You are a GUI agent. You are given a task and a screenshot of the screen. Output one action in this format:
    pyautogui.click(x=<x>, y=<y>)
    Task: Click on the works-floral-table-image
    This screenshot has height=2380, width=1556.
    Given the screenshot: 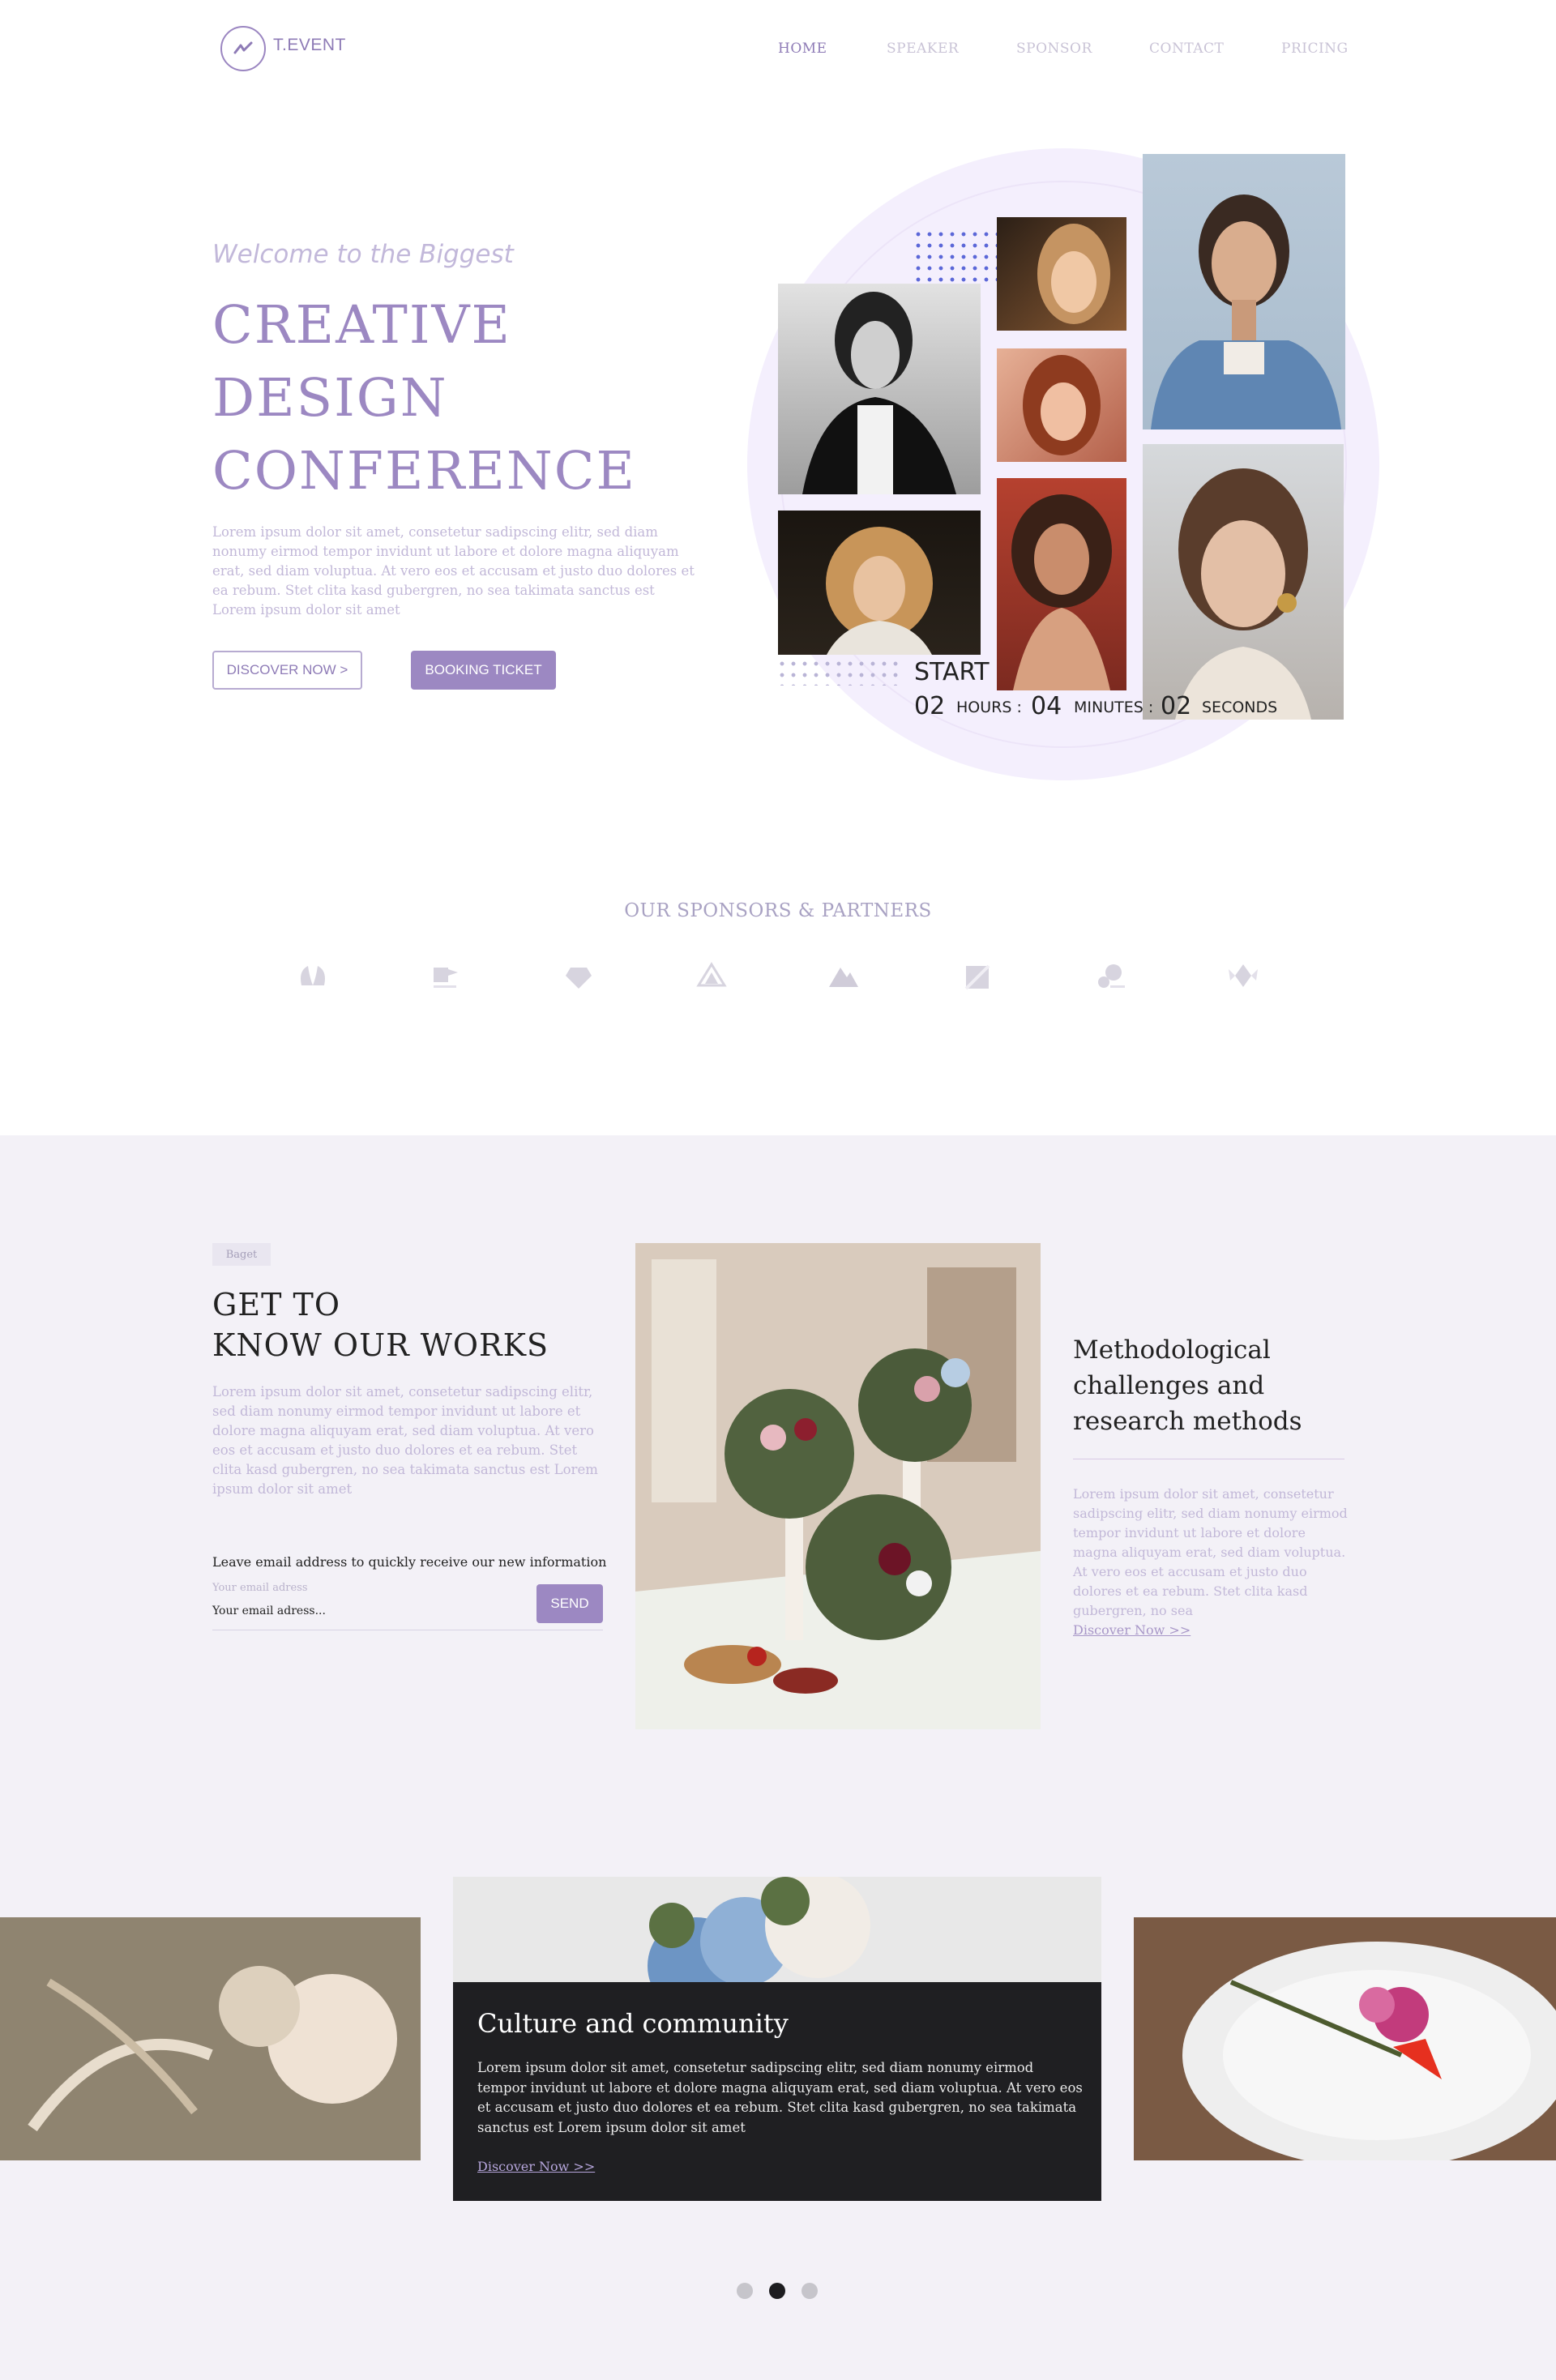 What is the action you would take?
    pyautogui.click(x=838, y=1486)
    